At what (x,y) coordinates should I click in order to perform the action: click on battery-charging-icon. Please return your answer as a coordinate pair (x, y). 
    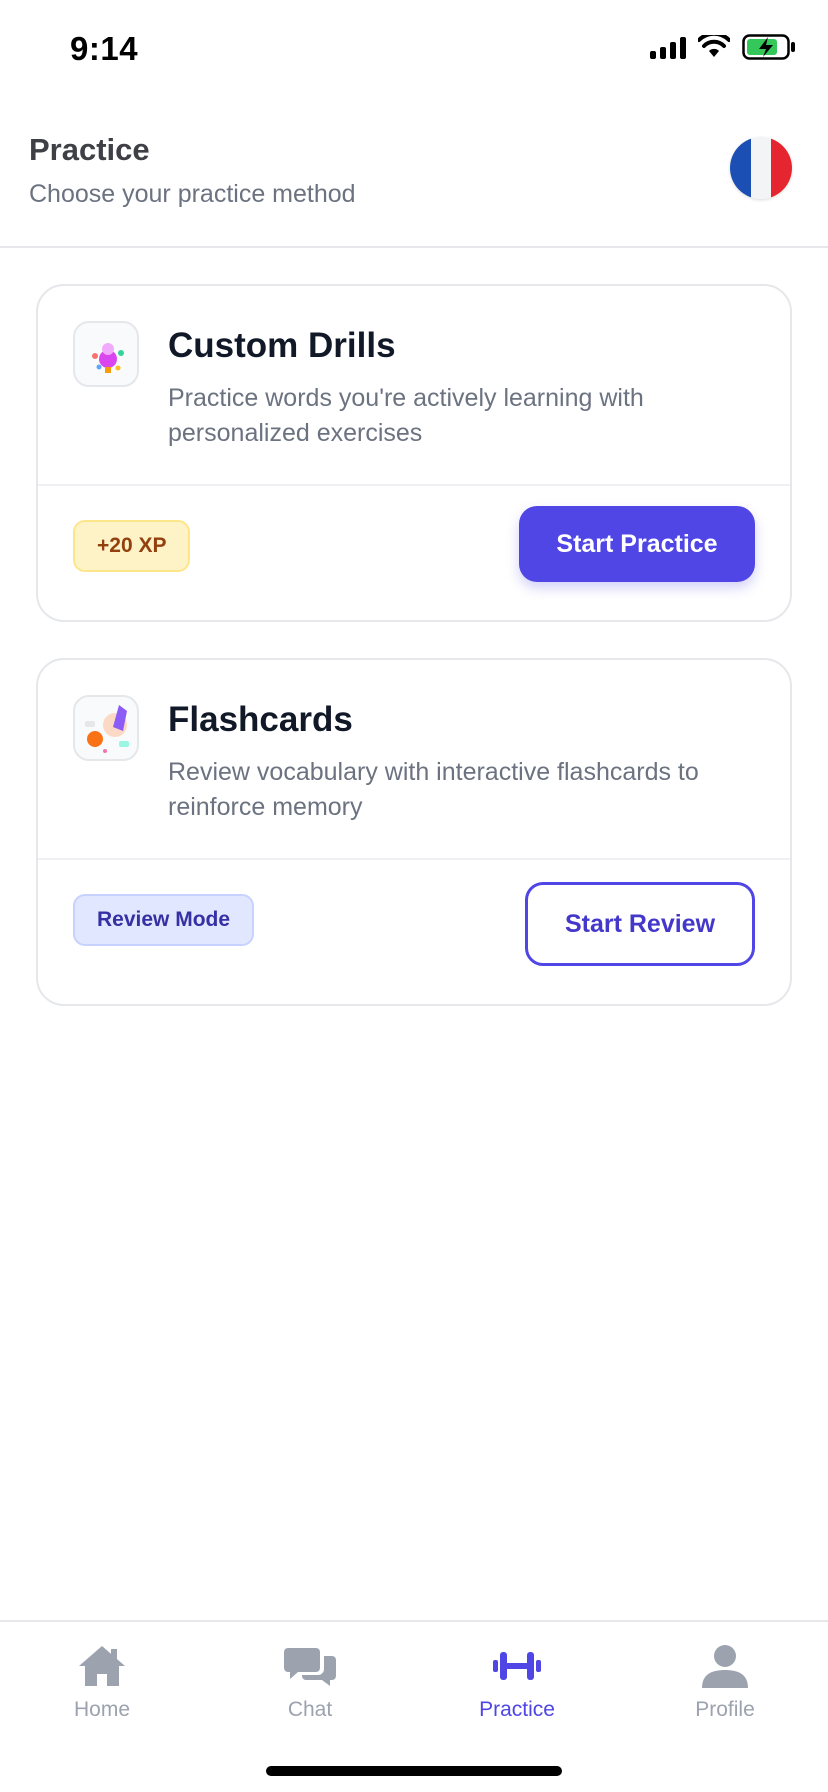
    Looking at the image, I should click on (768, 47).